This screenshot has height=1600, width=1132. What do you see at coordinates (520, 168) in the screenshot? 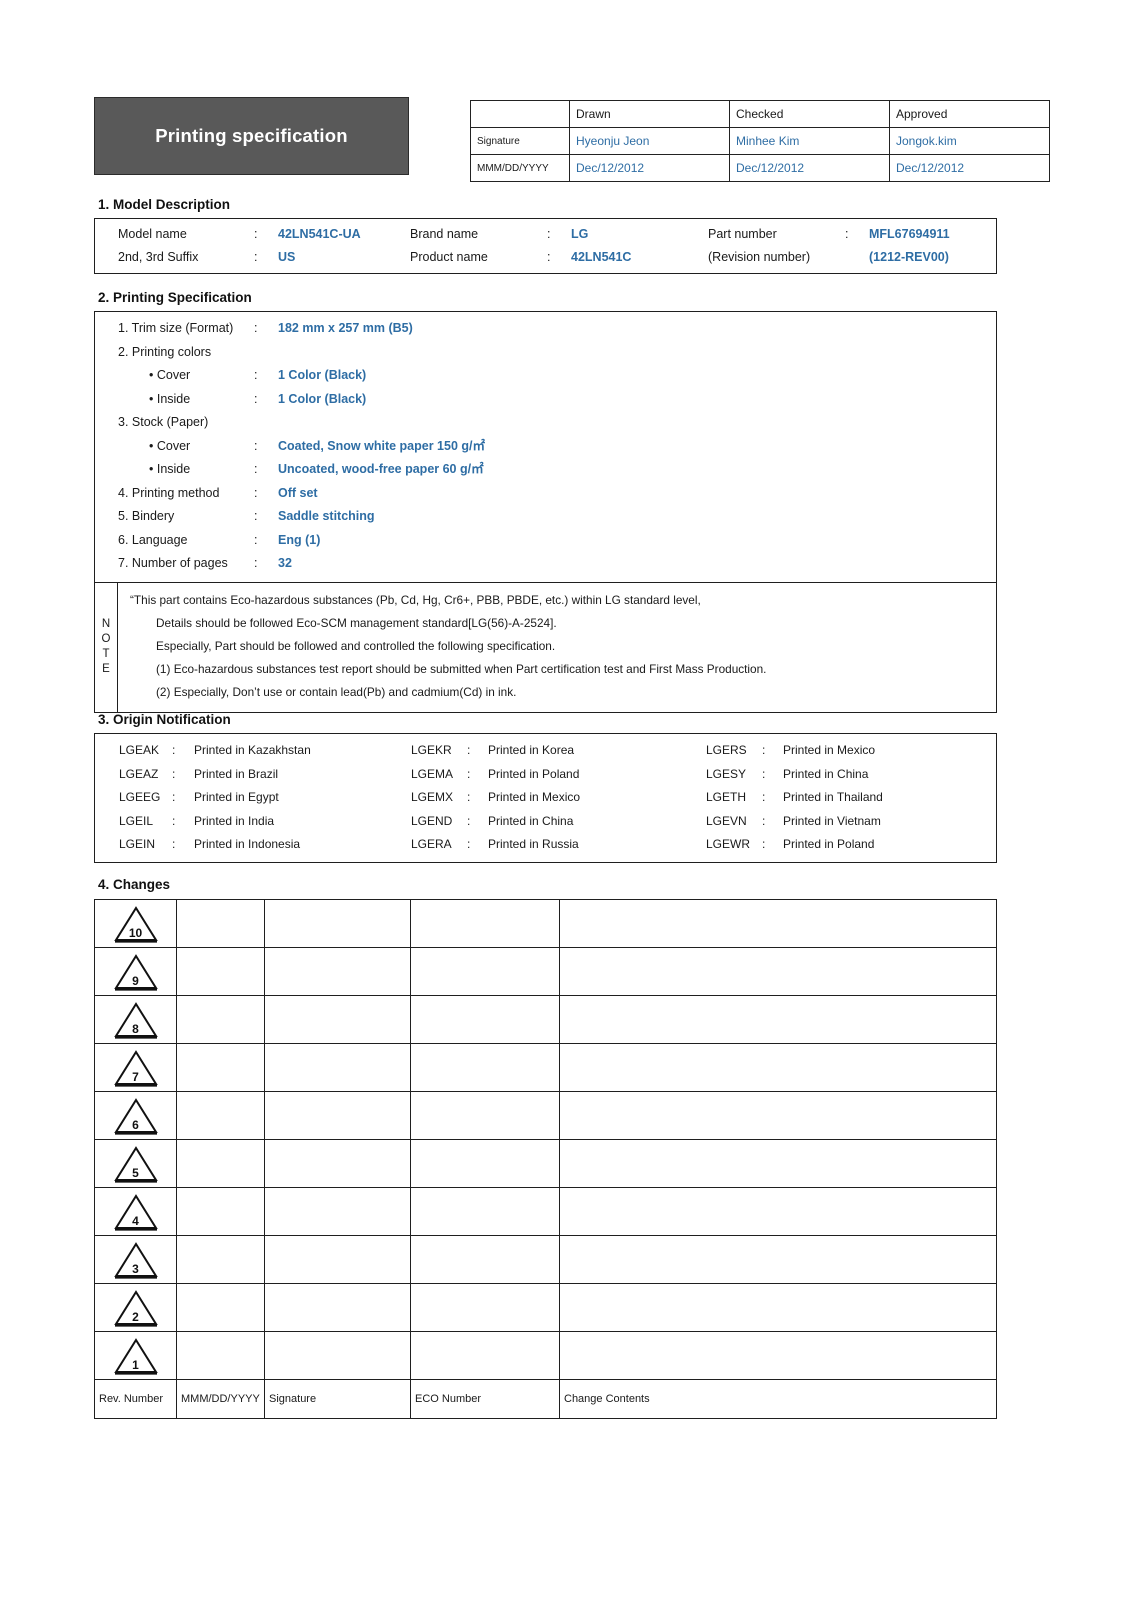
I see `approval-date-label-cell: MMM/DD/YYYY` at bounding box center [520, 168].